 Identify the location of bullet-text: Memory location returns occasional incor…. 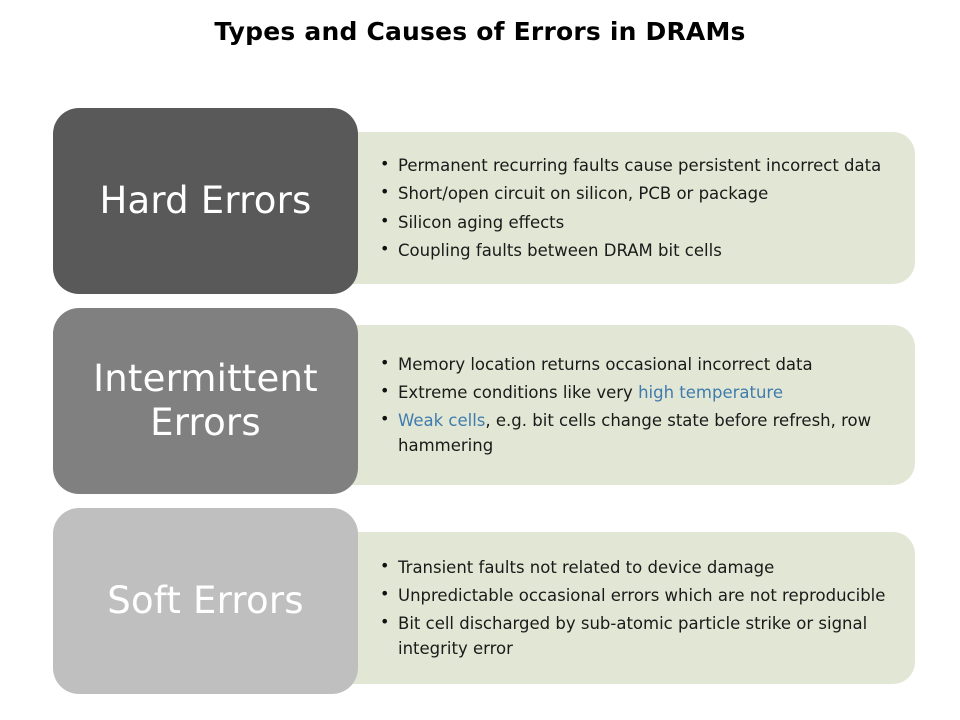
(605, 364).